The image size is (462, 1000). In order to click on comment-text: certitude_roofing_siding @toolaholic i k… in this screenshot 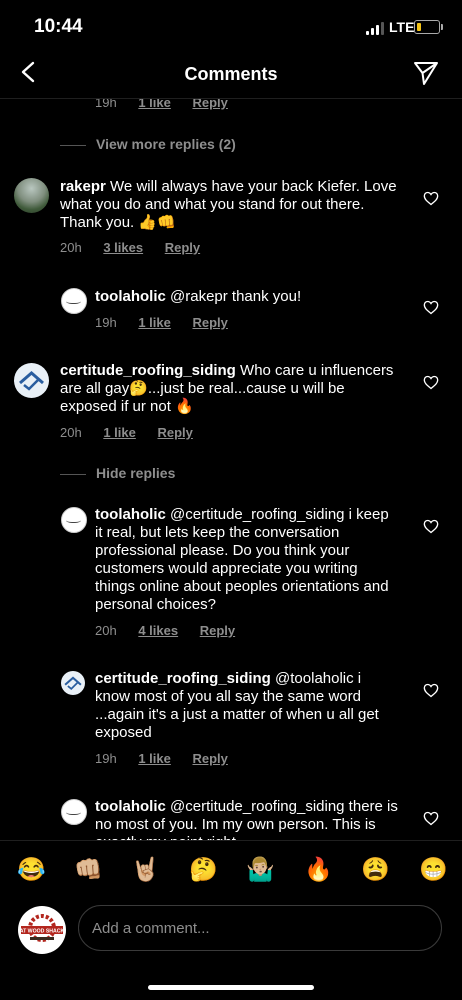, I will do `click(237, 705)`.